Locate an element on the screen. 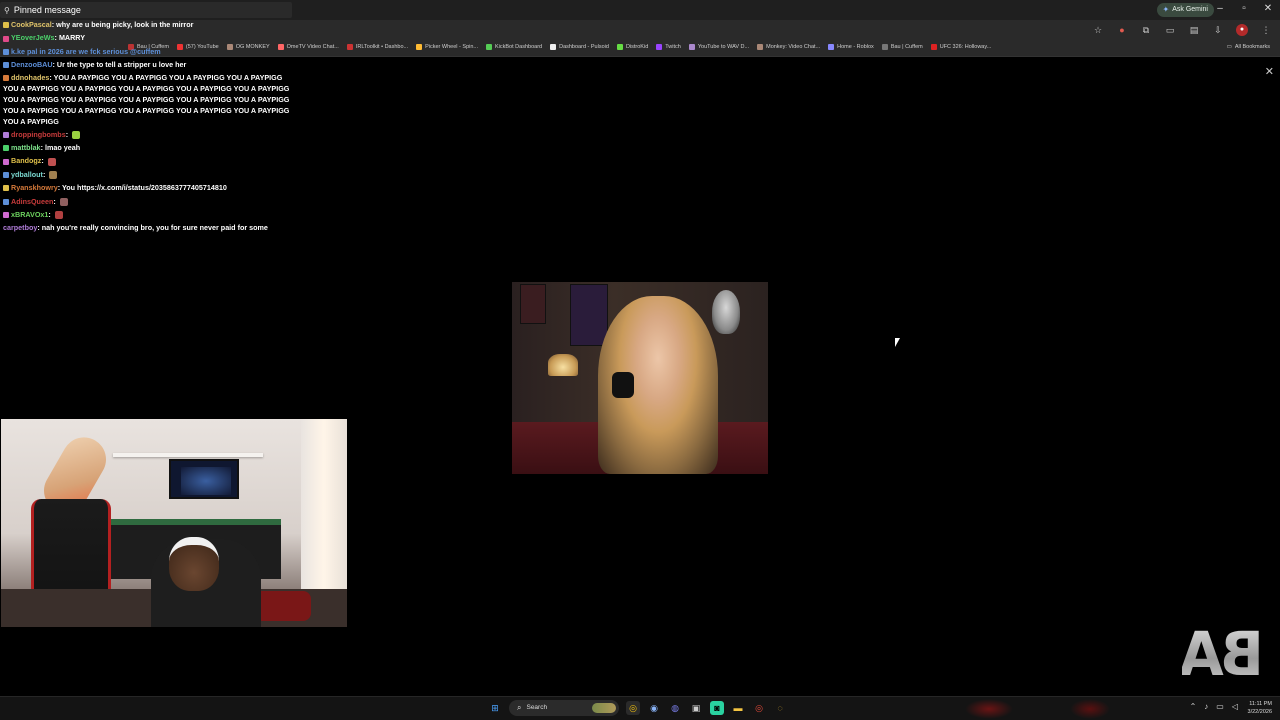  folder-icon: ▭ is located at coordinates (1229, 47).